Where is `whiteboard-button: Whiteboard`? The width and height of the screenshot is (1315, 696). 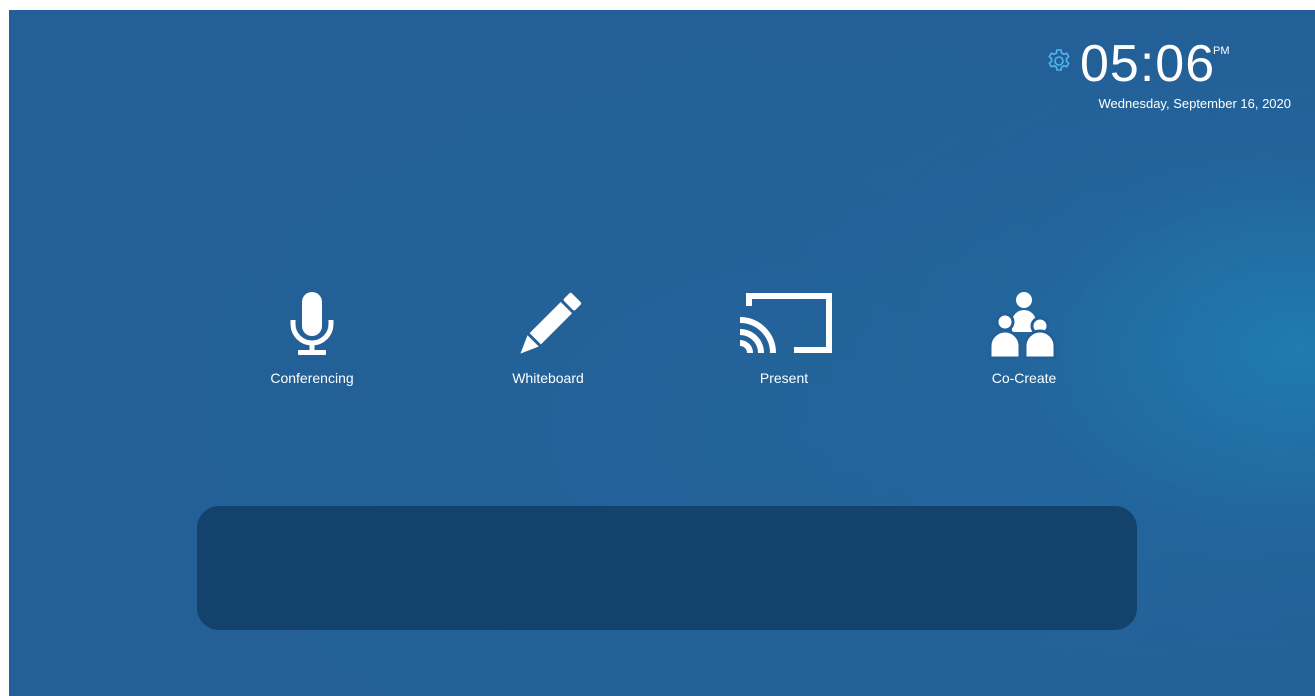 whiteboard-button: Whiteboard is located at coordinates (548, 345).